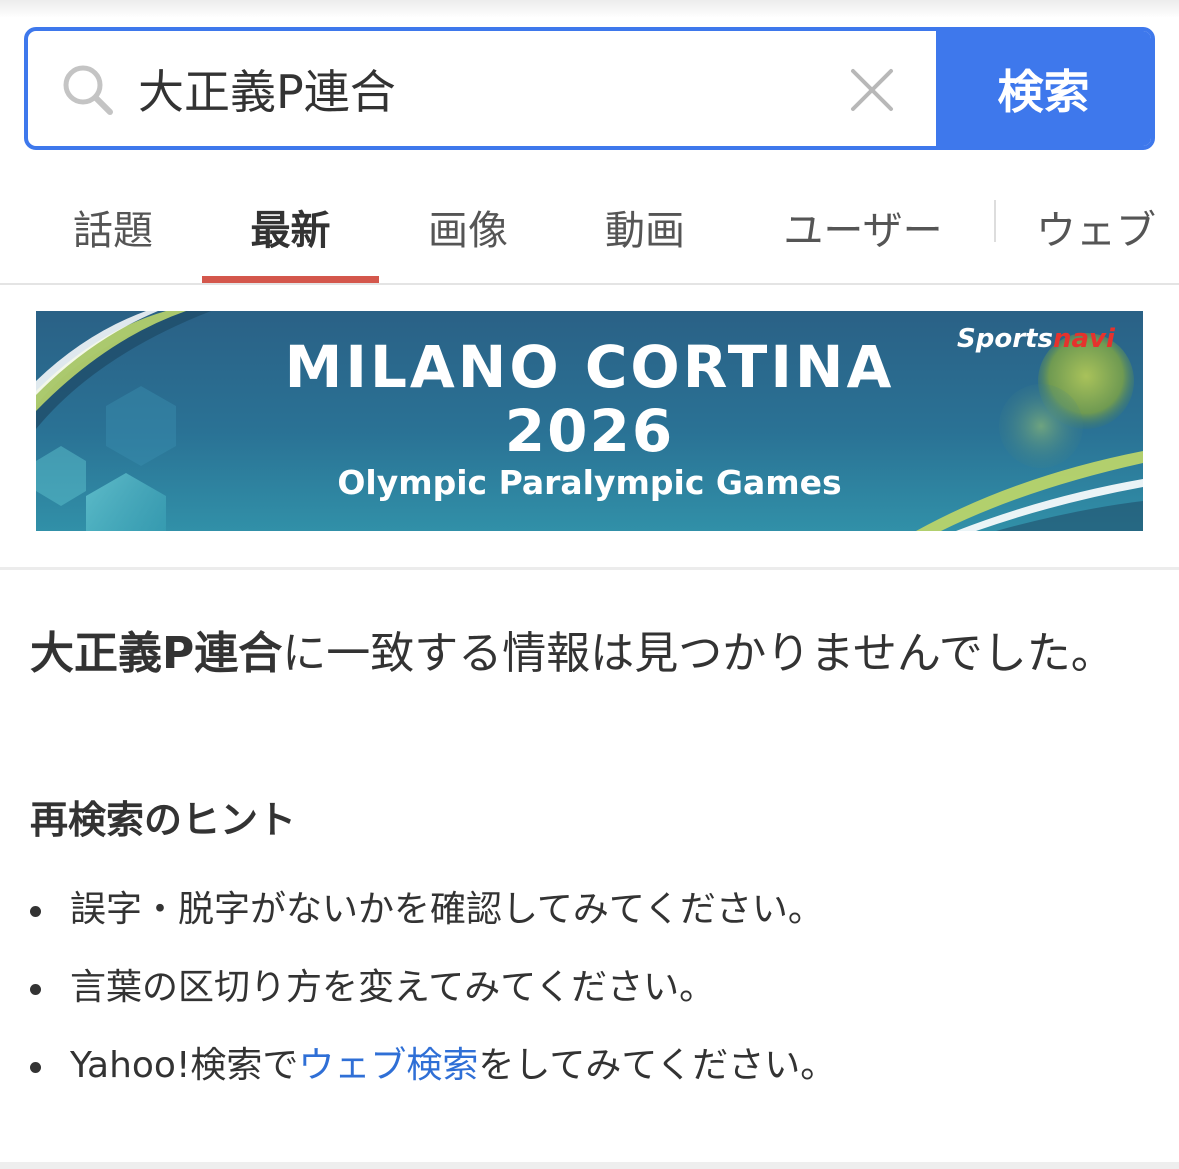  I want to click on hint-title: 再検索のヒント, so click(163, 820).